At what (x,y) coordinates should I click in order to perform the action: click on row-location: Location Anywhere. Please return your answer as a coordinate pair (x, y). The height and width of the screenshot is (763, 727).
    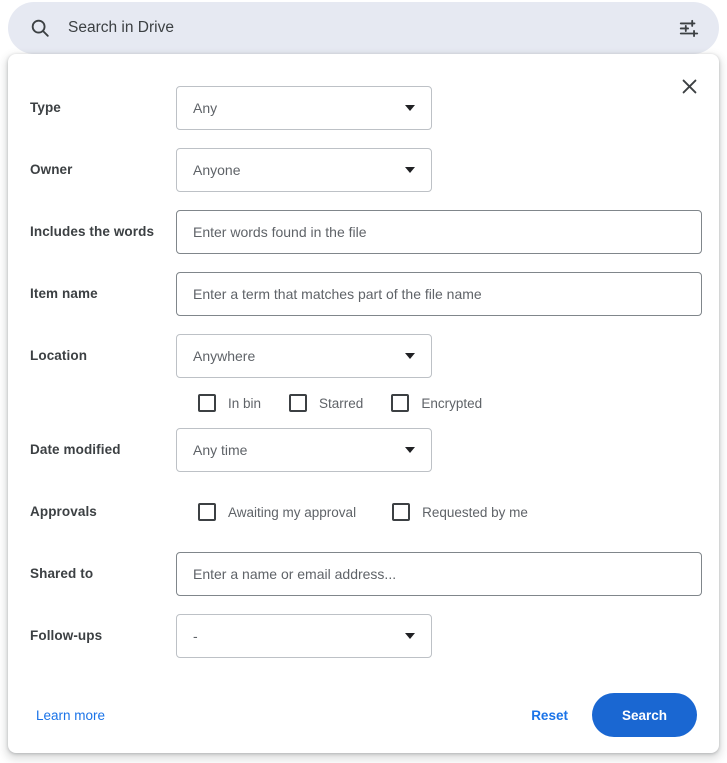
    Looking at the image, I should click on (363, 356).